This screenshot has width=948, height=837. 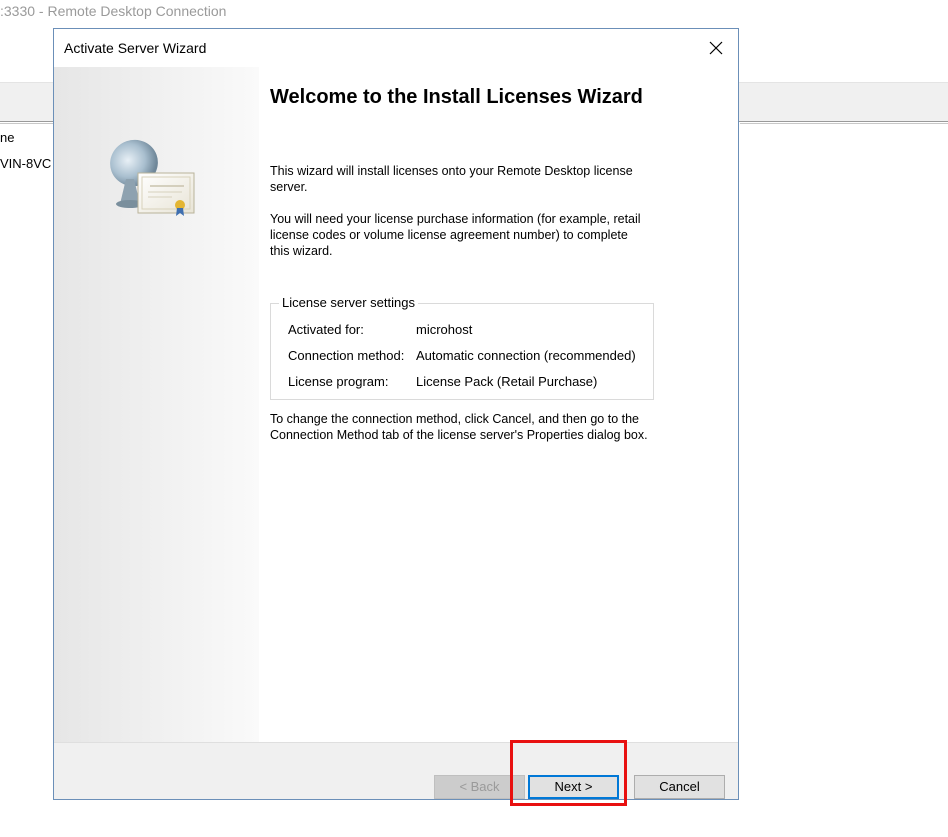 I want to click on dialog-title: Activate Server Wizard, so click(x=135, y=48).